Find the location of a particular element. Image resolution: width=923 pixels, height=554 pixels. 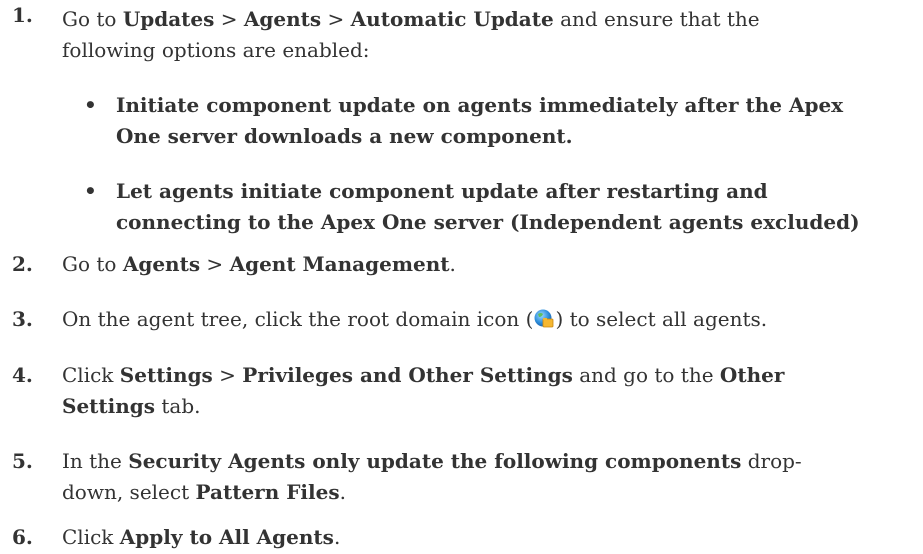

step-number: 4. is located at coordinates (22, 375).